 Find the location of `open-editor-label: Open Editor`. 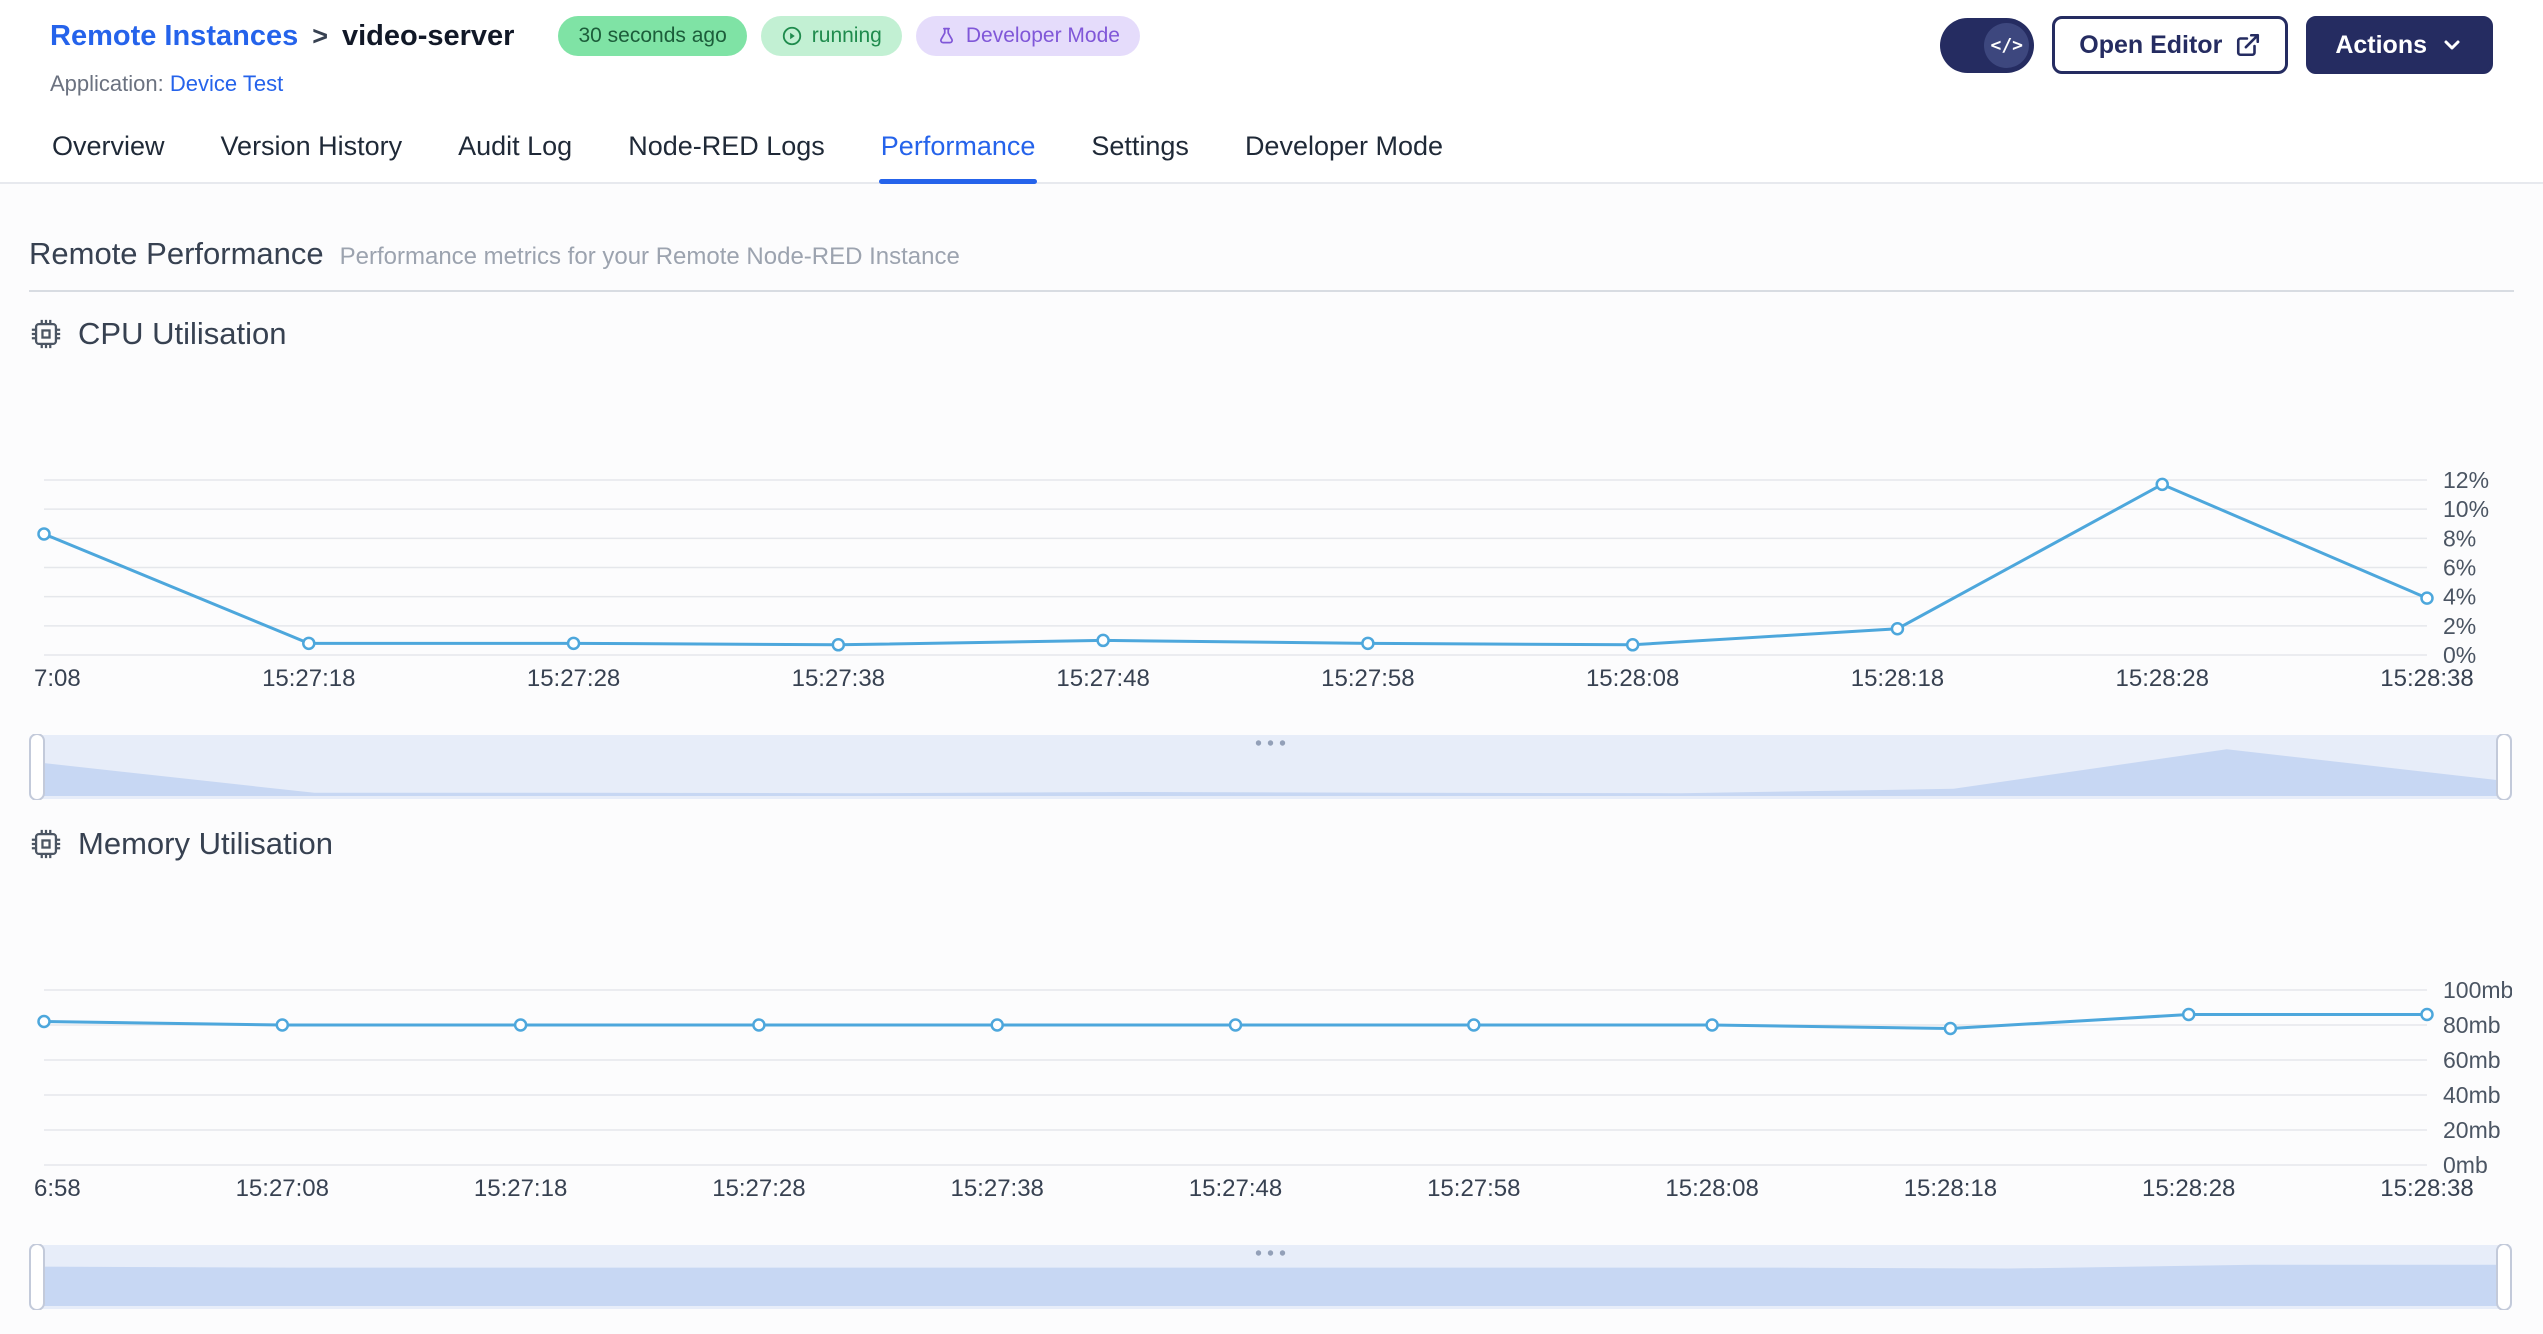

open-editor-label: Open Editor is located at coordinates (2151, 44).